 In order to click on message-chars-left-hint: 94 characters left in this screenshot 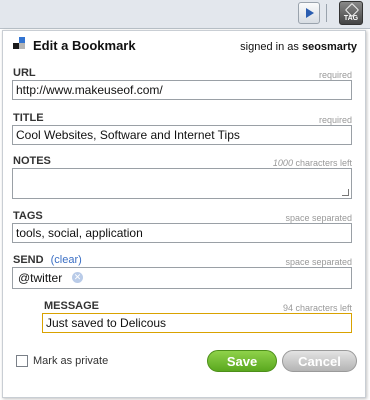, I will do `click(317, 308)`.